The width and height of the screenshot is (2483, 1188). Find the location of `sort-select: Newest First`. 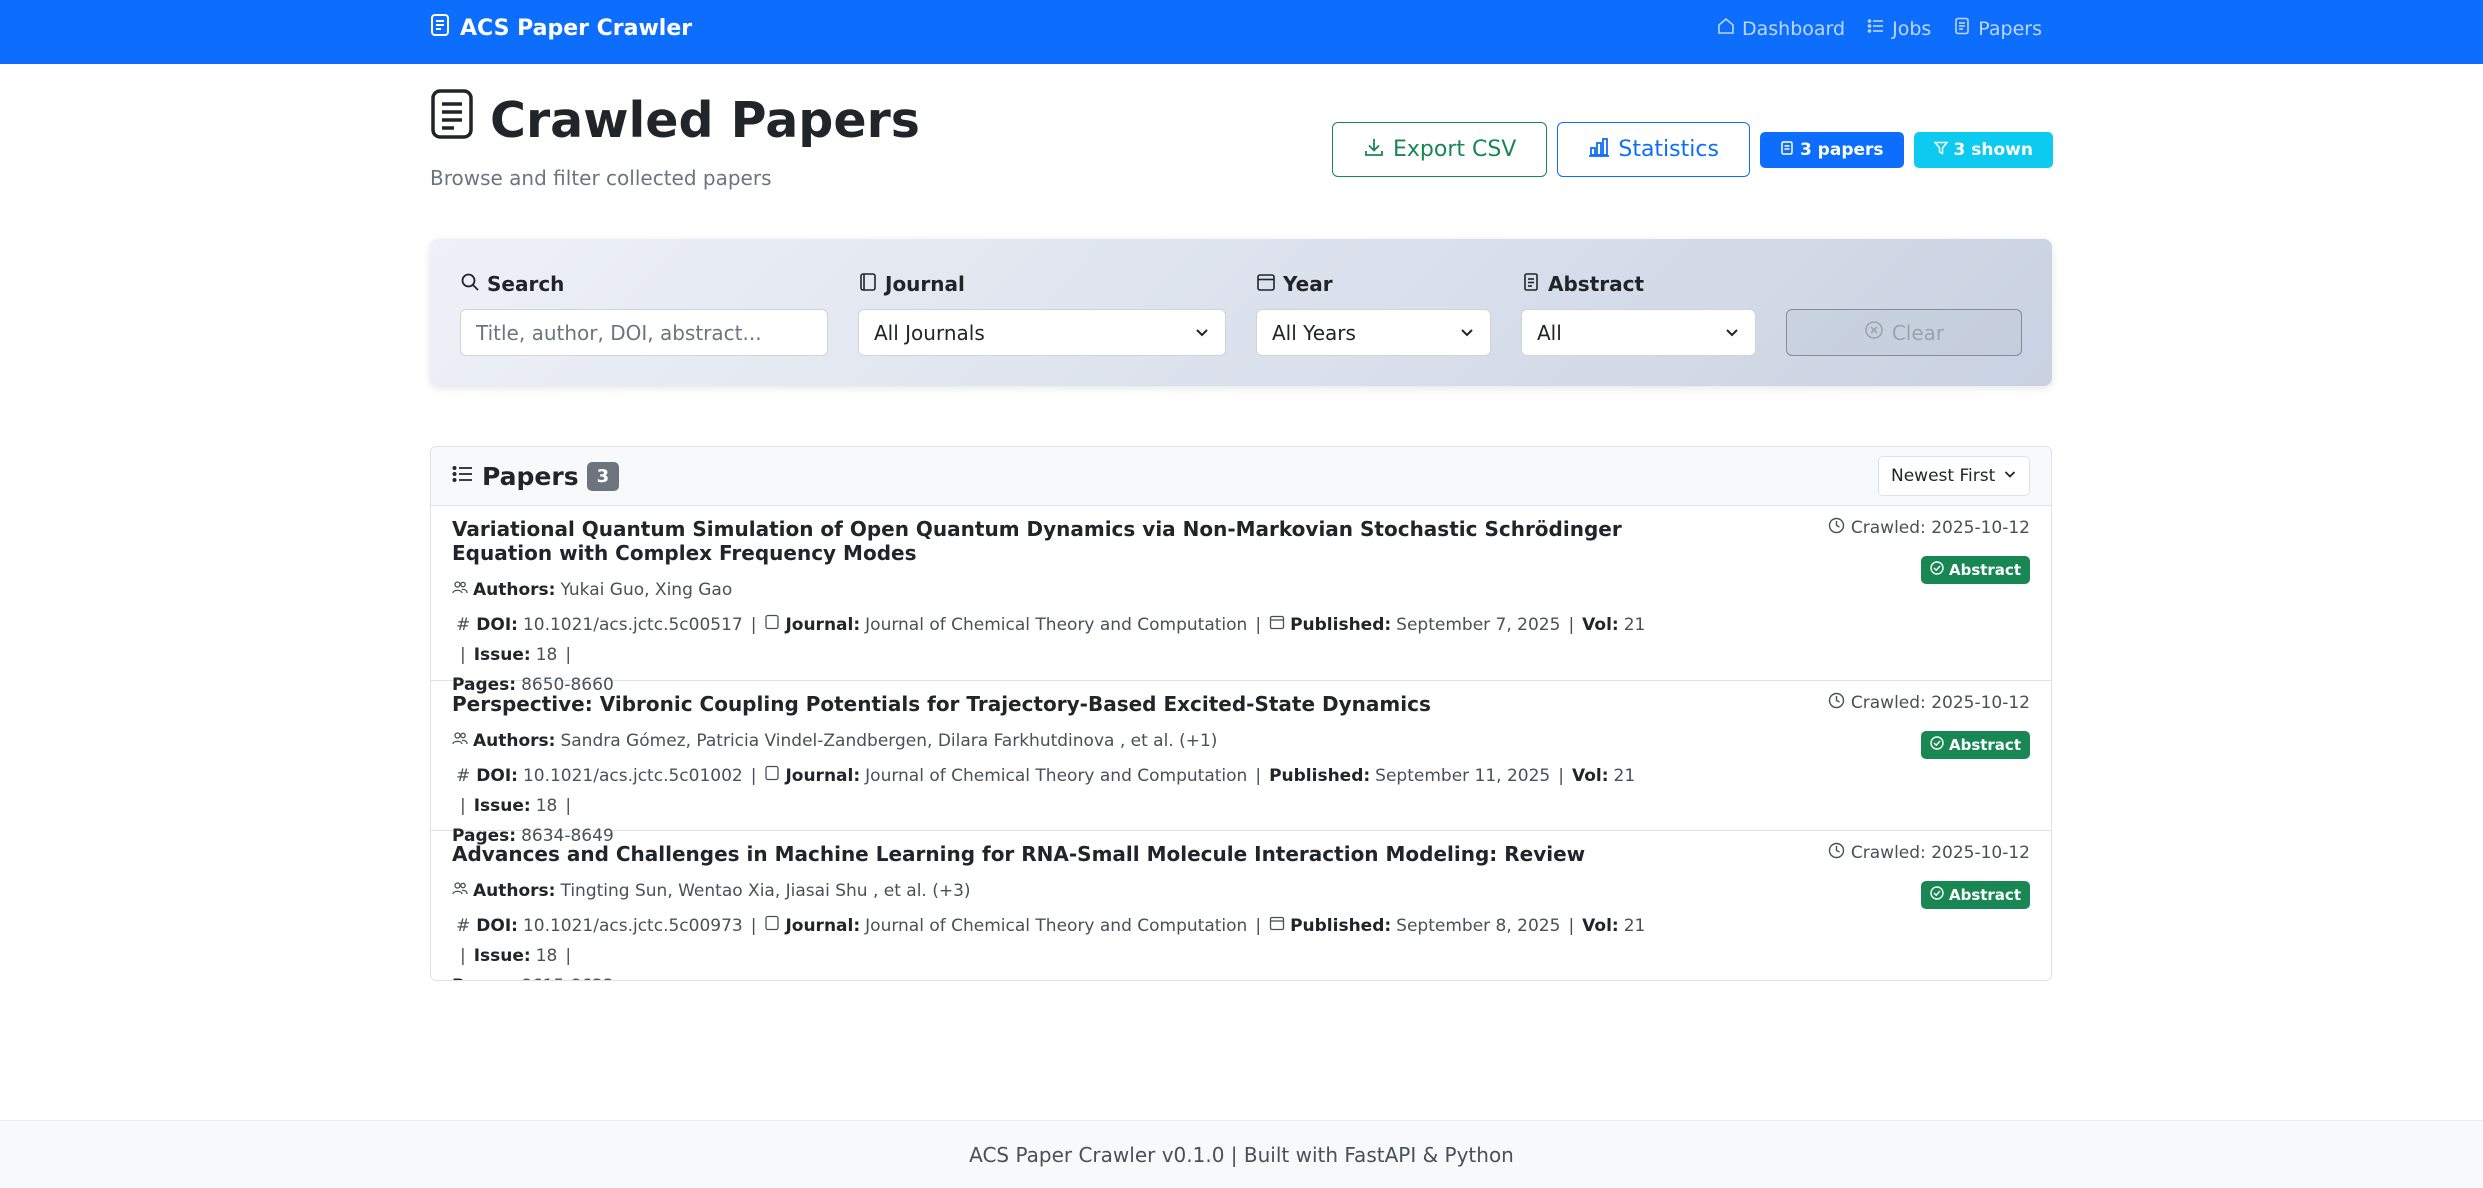

sort-select: Newest First is located at coordinates (1954, 476).